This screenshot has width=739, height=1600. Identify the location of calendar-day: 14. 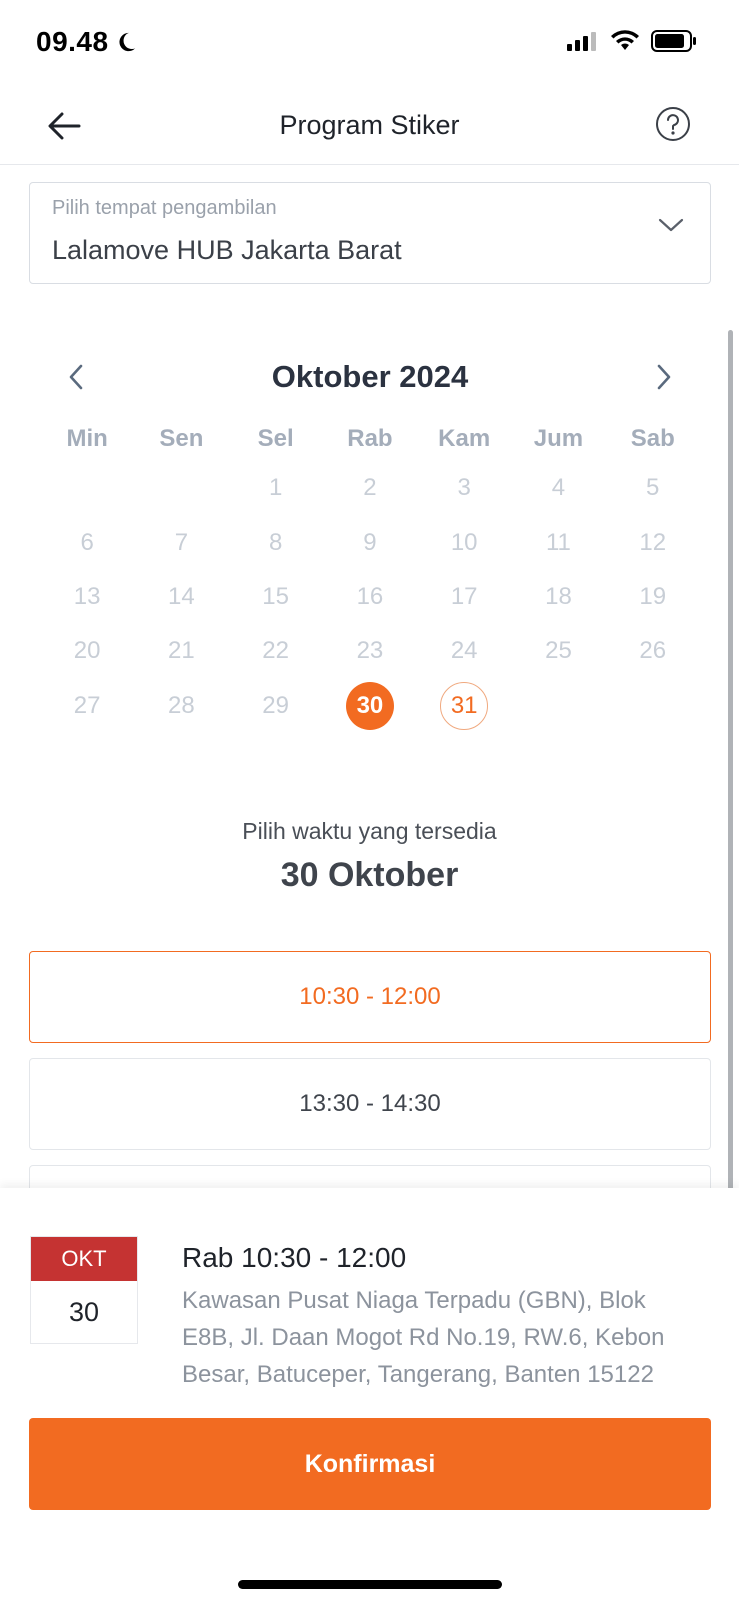
(181, 597).